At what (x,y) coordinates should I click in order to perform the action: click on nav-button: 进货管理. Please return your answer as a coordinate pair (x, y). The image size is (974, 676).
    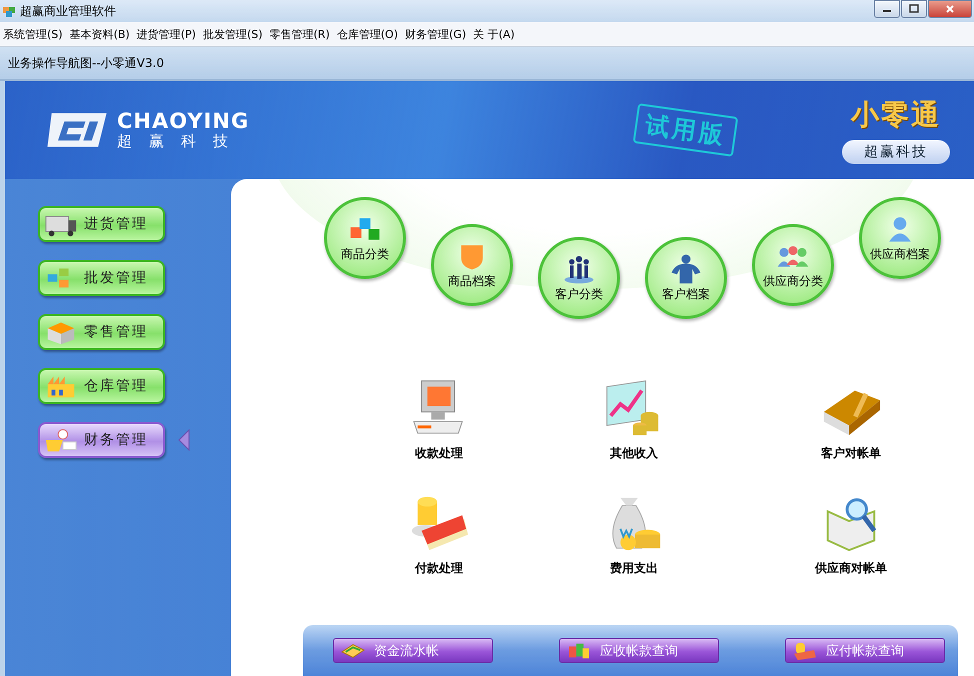
    Looking at the image, I should click on (101, 224).